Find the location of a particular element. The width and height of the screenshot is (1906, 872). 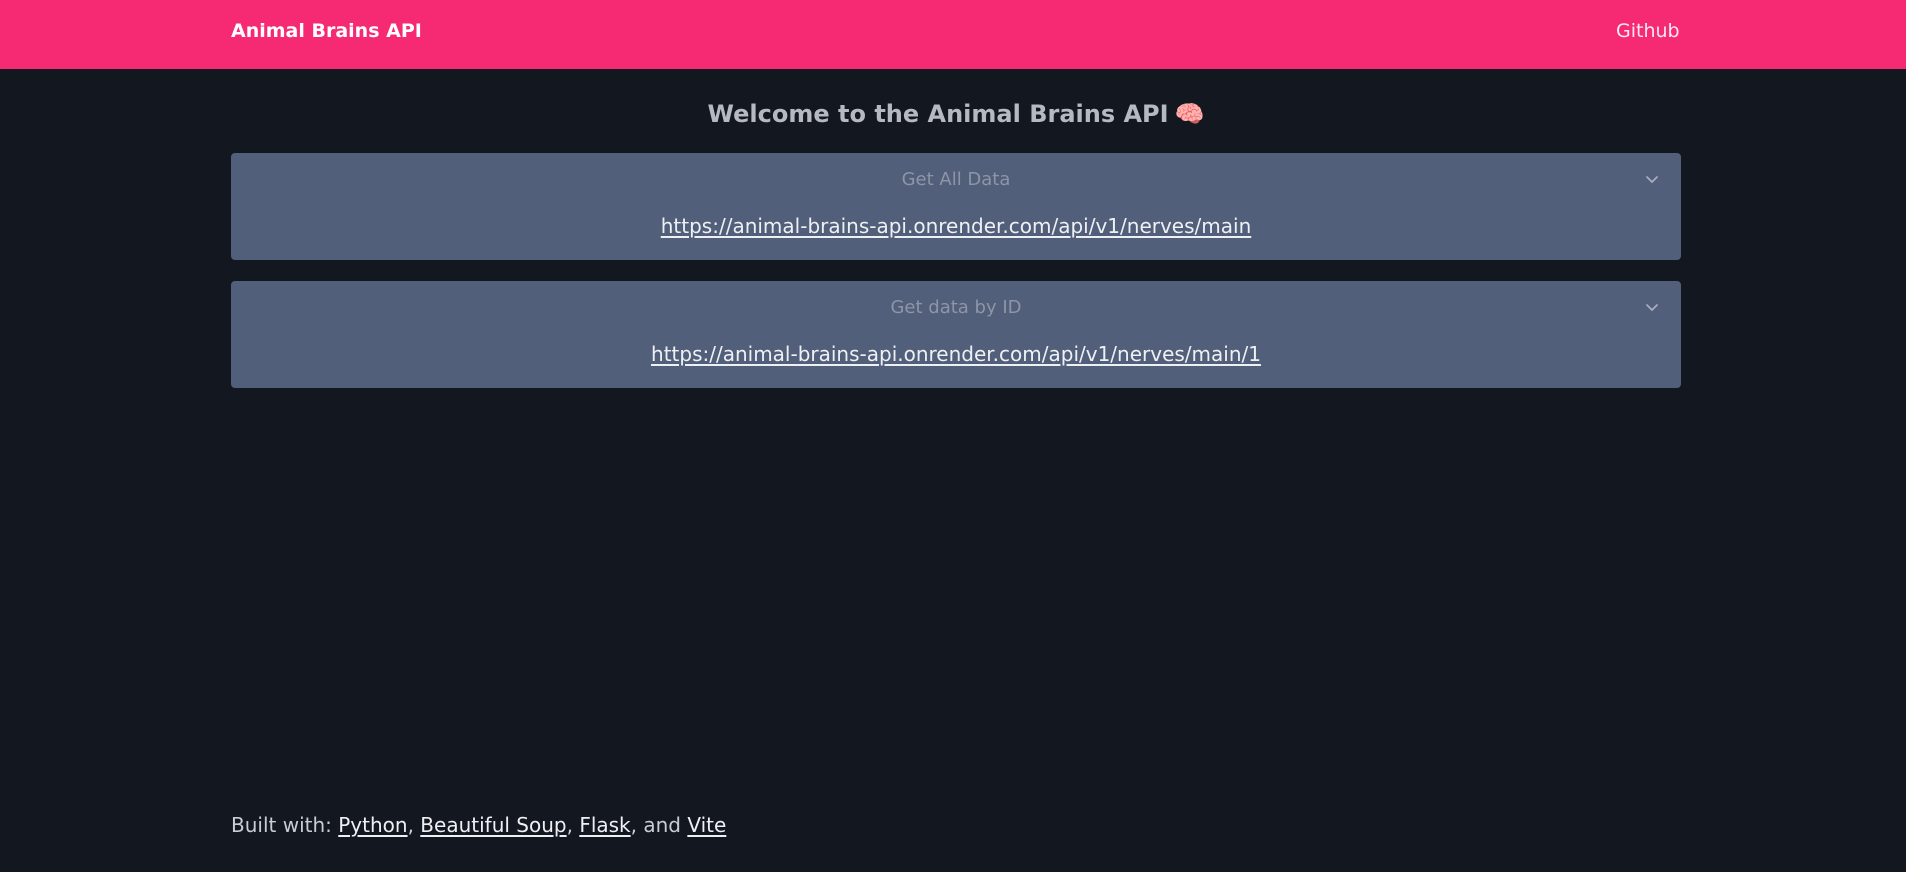

footer-separator: , and is located at coordinates (659, 825).